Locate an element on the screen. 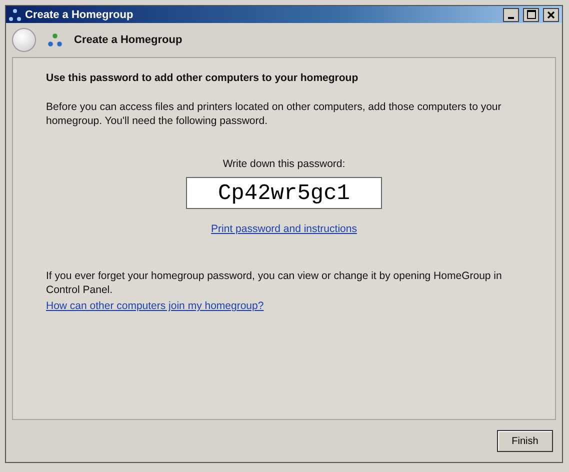 The height and width of the screenshot is (472, 569). heading: Use this password to add other computers to your homegroup is located at coordinates (203, 78).